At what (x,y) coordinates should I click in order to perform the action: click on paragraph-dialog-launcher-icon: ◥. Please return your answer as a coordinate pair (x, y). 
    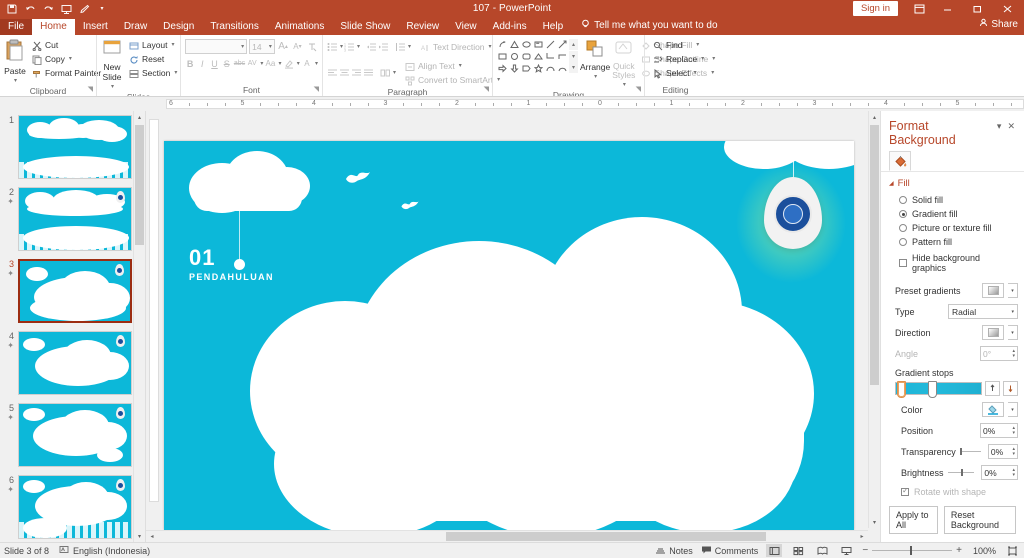
    Looking at the image, I should click on (486, 89).